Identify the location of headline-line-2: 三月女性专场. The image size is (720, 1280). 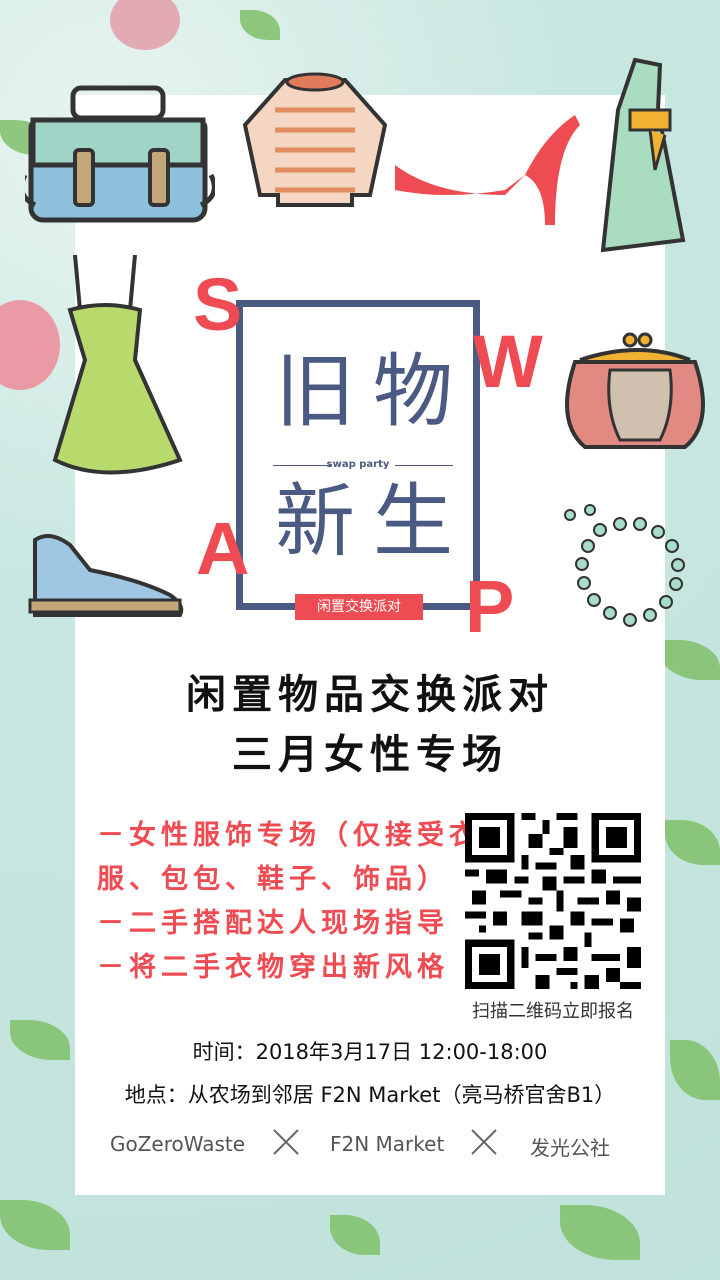
(370, 755).